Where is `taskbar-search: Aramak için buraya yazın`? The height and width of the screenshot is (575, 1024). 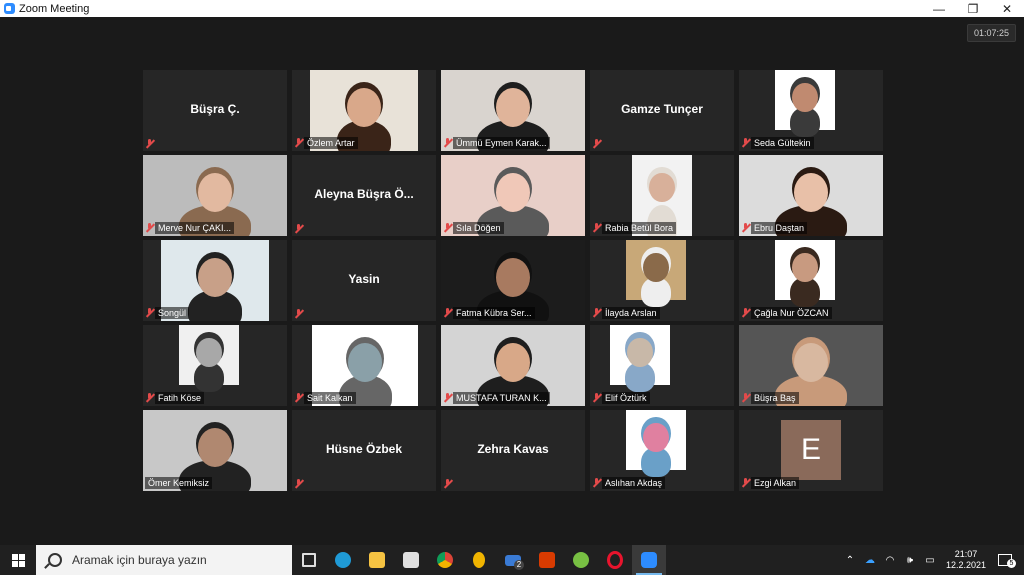
taskbar-search: Aramak için buraya yazın is located at coordinates (164, 560).